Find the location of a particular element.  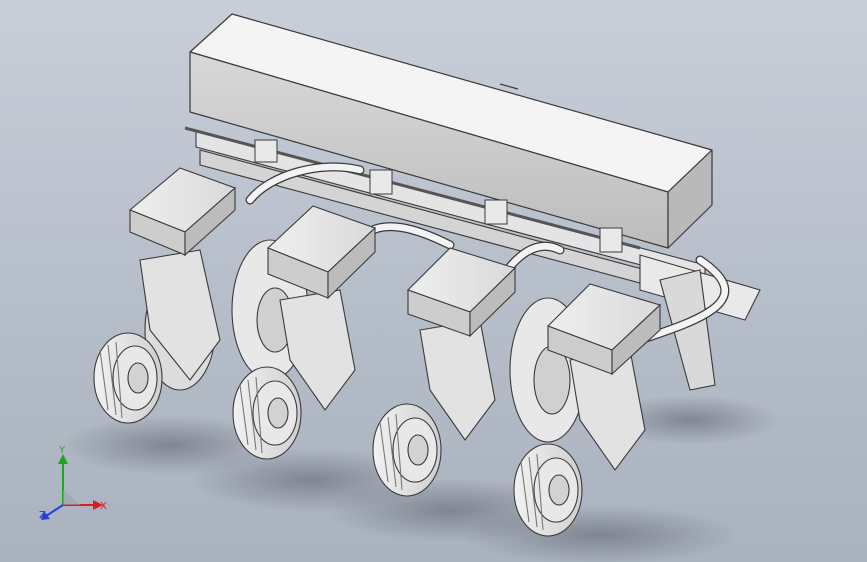

x-axis-label: X is located at coordinates (103, 506).